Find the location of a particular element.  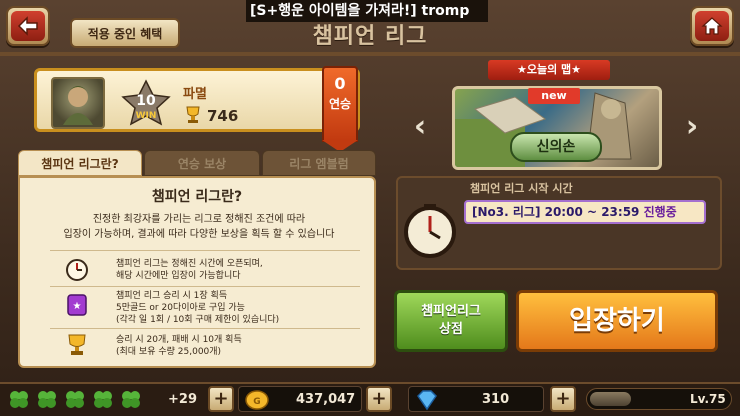

gold-amount: 437,047 is located at coordinates (326, 399).